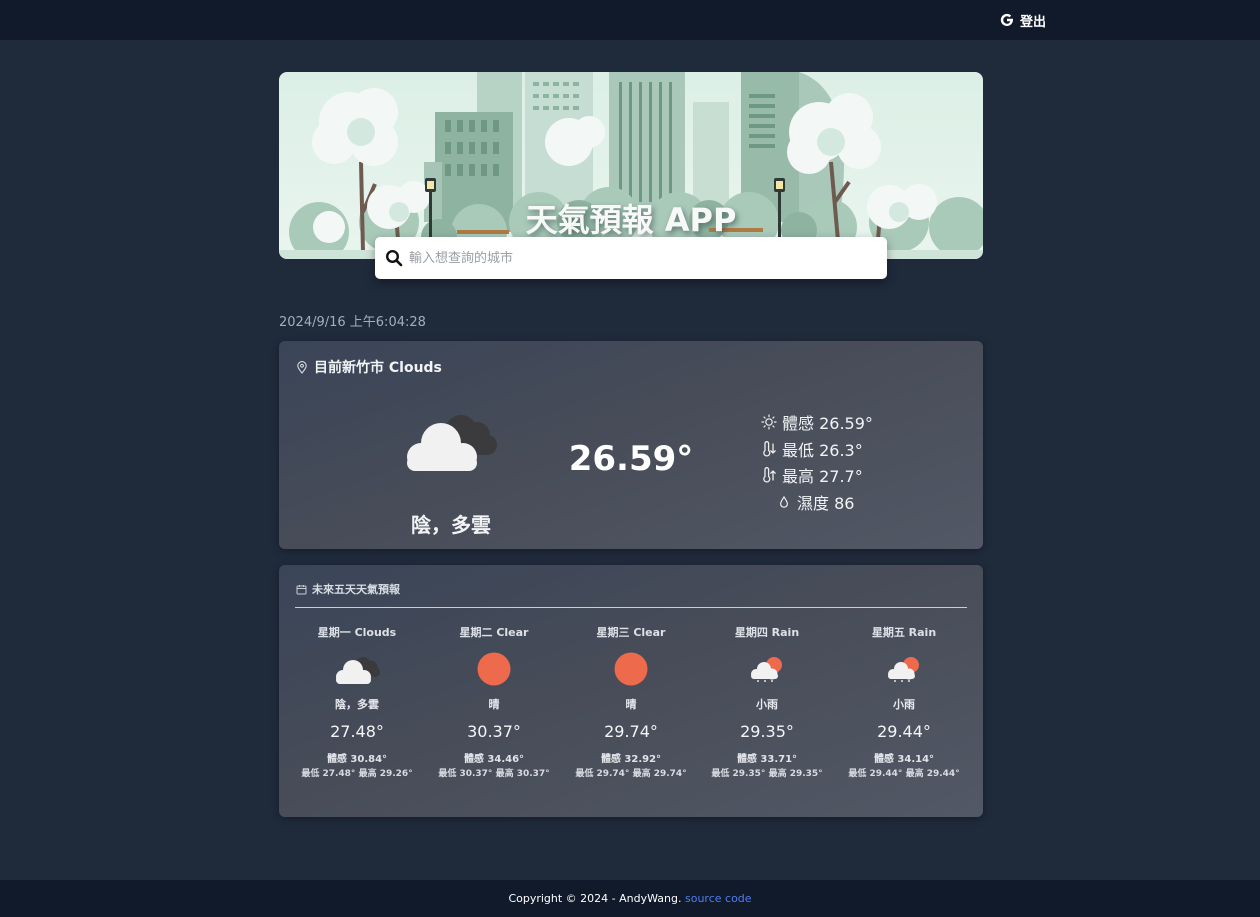  I want to click on forecast-min-max: 最低 29.74° 最高 29.74°, so click(631, 774).